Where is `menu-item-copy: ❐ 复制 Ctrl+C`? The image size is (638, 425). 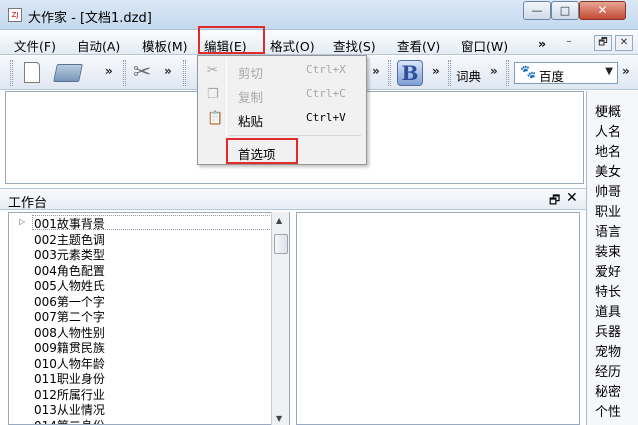
menu-item-copy: ❐ 复制 Ctrl+C is located at coordinates (282, 94).